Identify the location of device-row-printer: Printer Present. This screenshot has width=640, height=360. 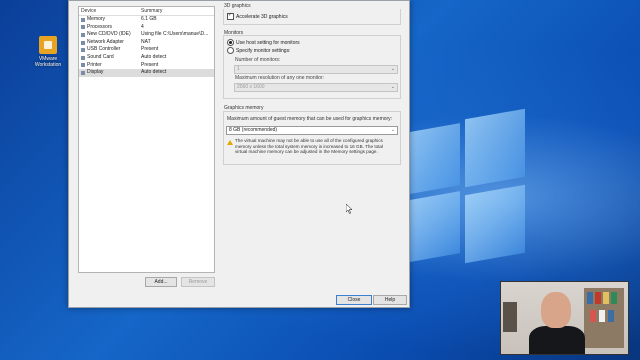
(146, 66).